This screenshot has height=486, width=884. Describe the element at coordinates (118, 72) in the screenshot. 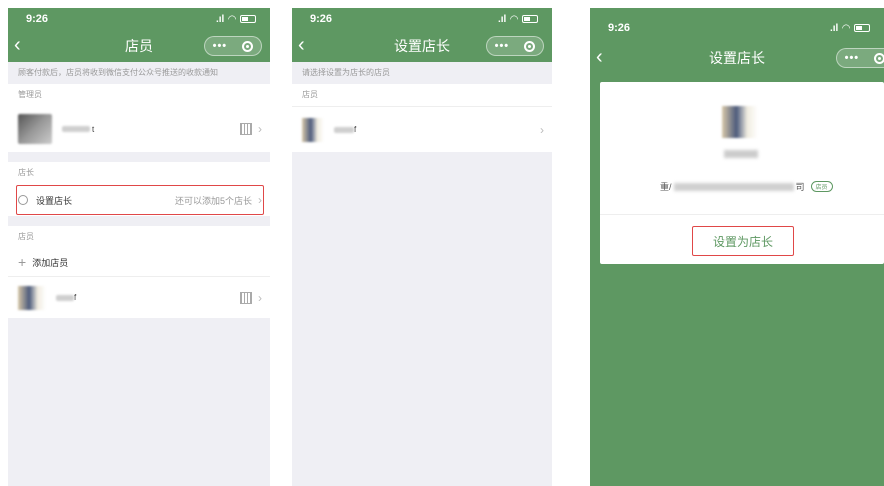

I see `notice-text: 顾客付款后，店员将收到微信支付公众号推送的收款通知` at that location.